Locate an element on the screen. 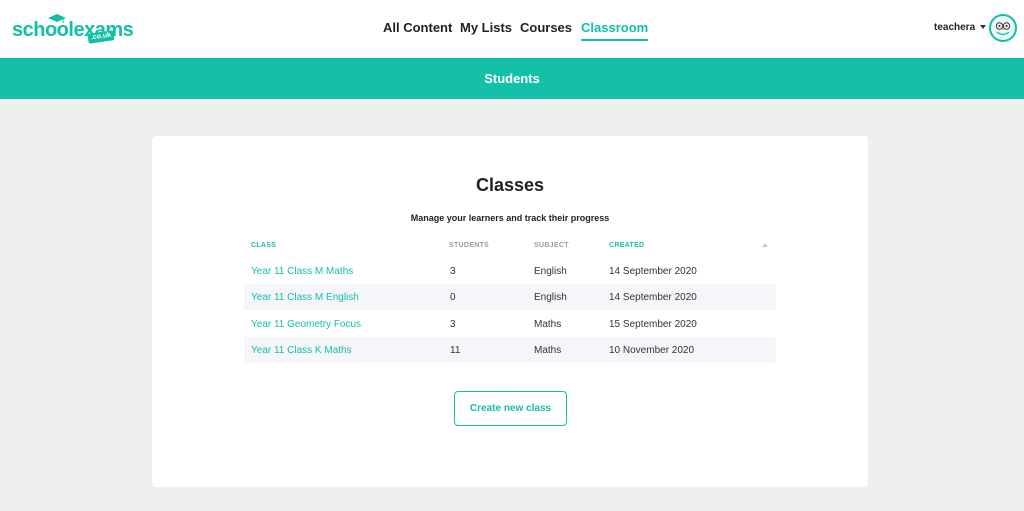  created-date: 15 September 2020 is located at coordinates (653, 324).